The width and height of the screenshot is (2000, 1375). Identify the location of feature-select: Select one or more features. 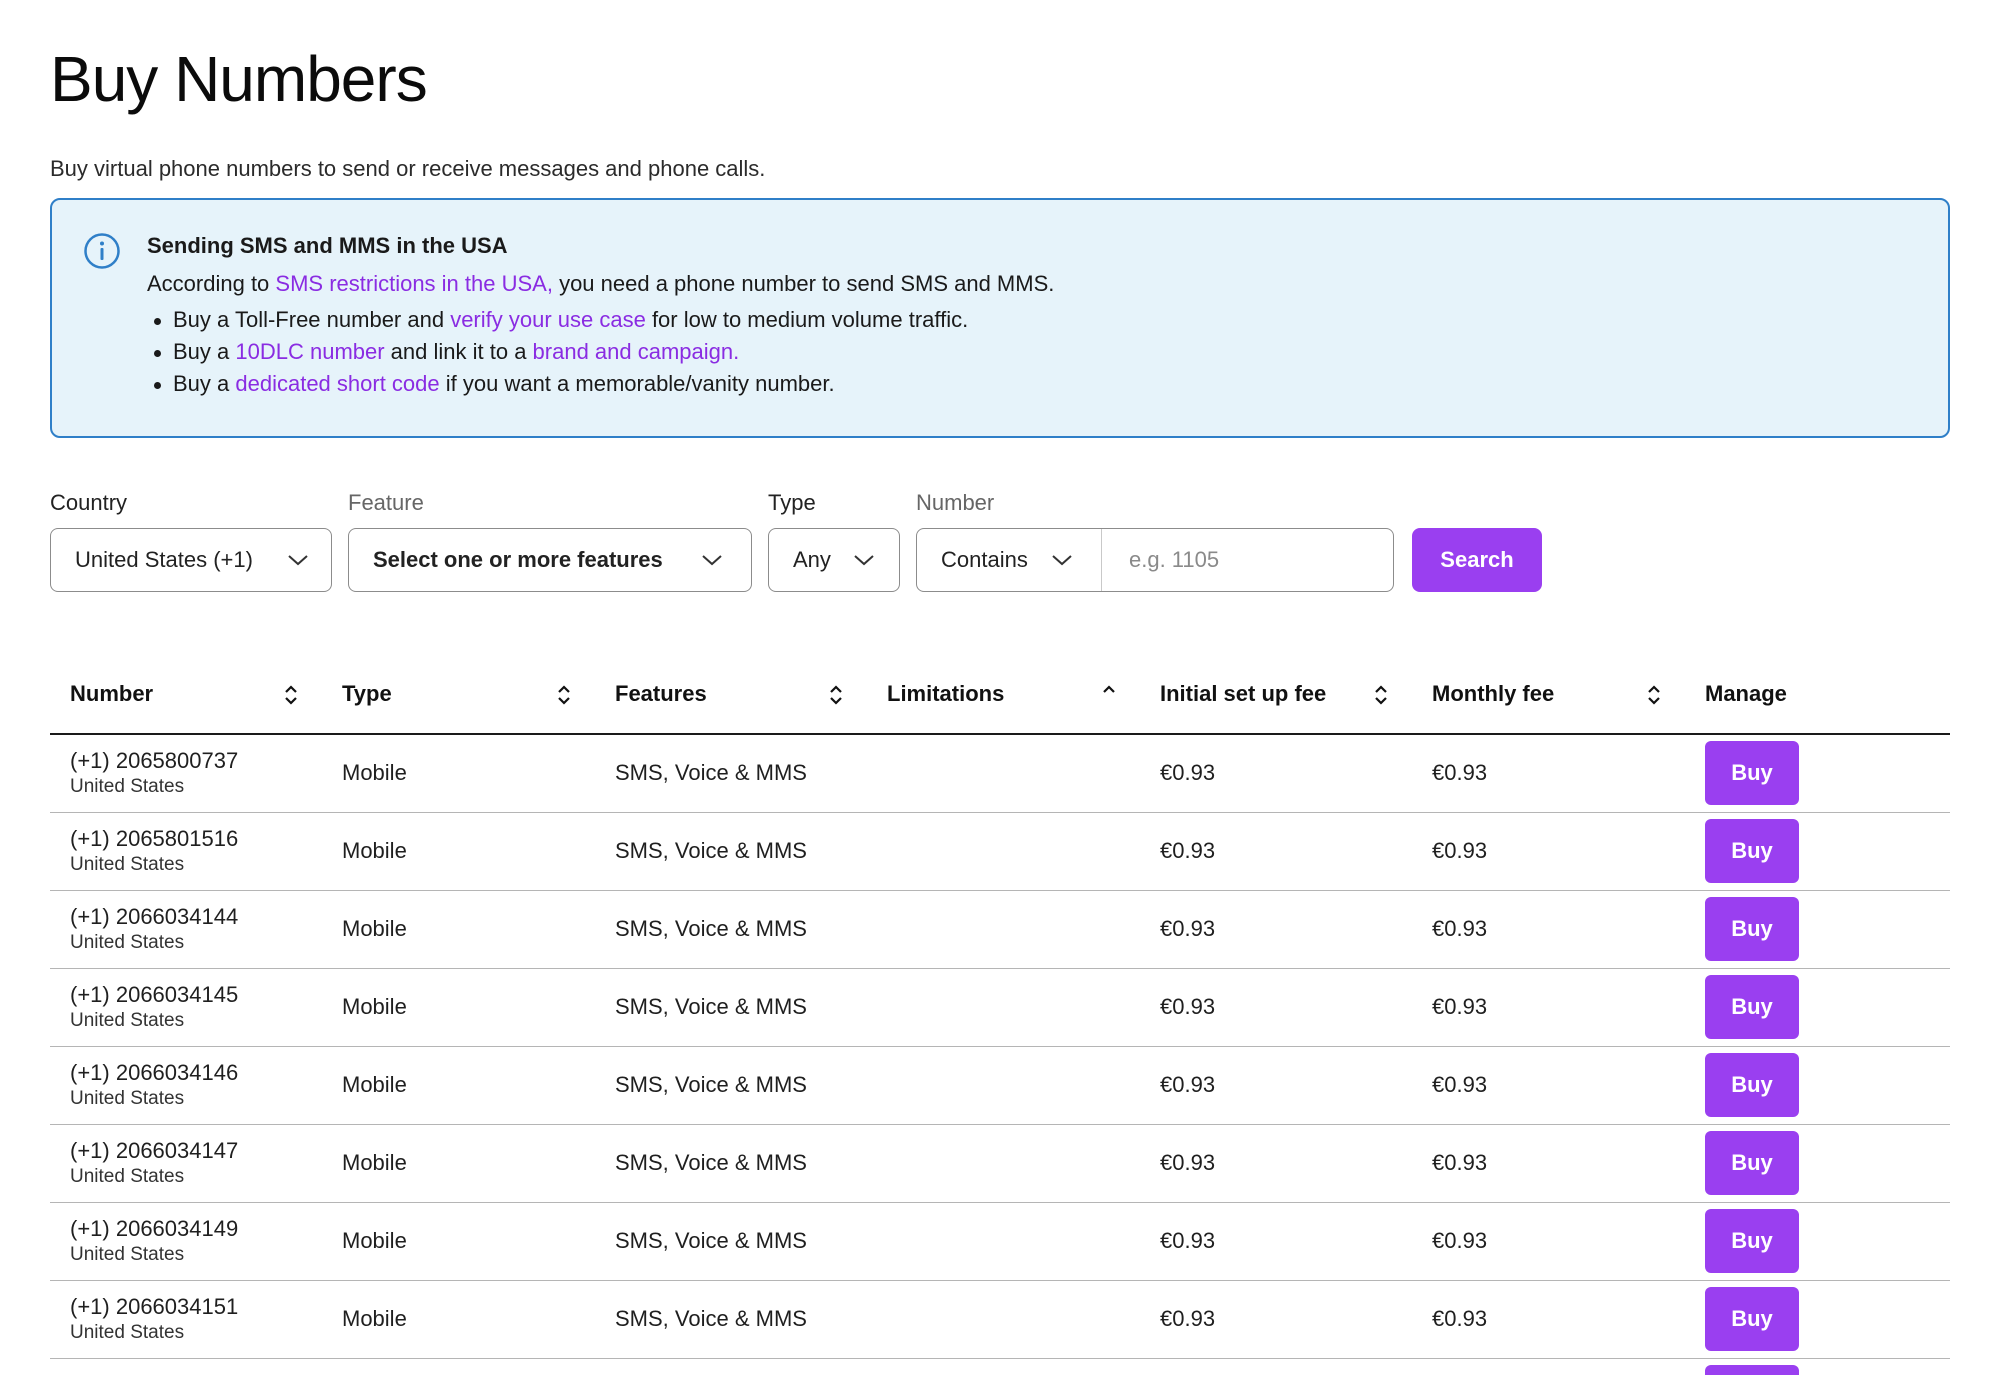
(550, 560).